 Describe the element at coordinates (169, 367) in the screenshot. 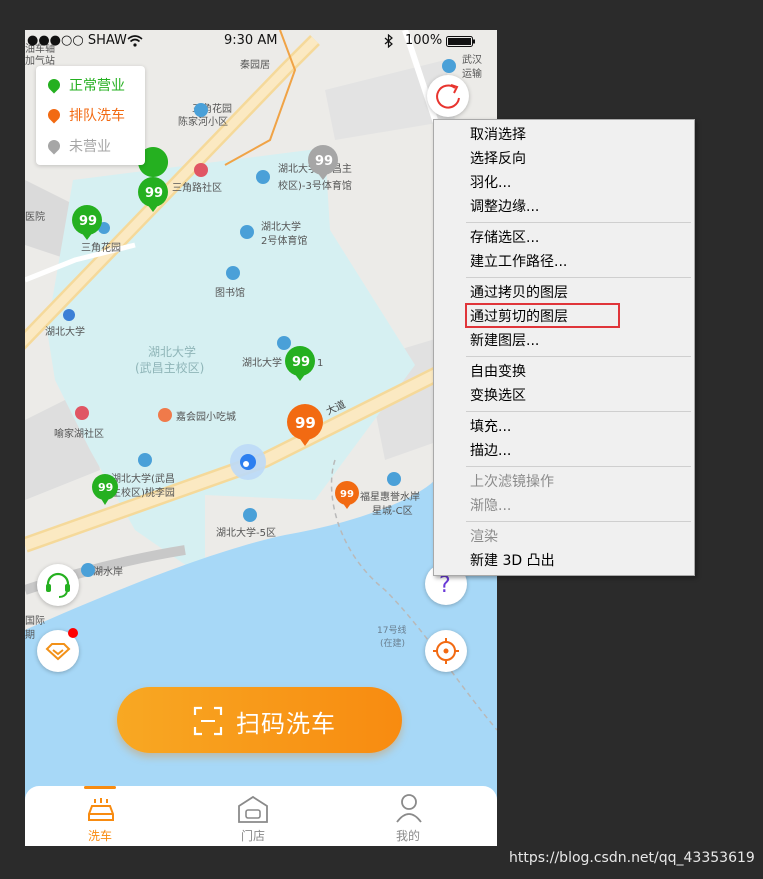

I see `map-label: (武昌主校区)` at that location.